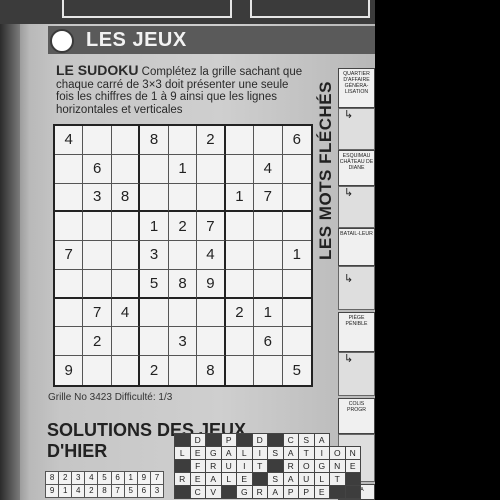 Image resolution: width=500 pixels, height=500 pixels. What do you see at coordinates (321, 479) in the screenshot?
I see `crossword-cell: L` at bounding box center [321, 479].